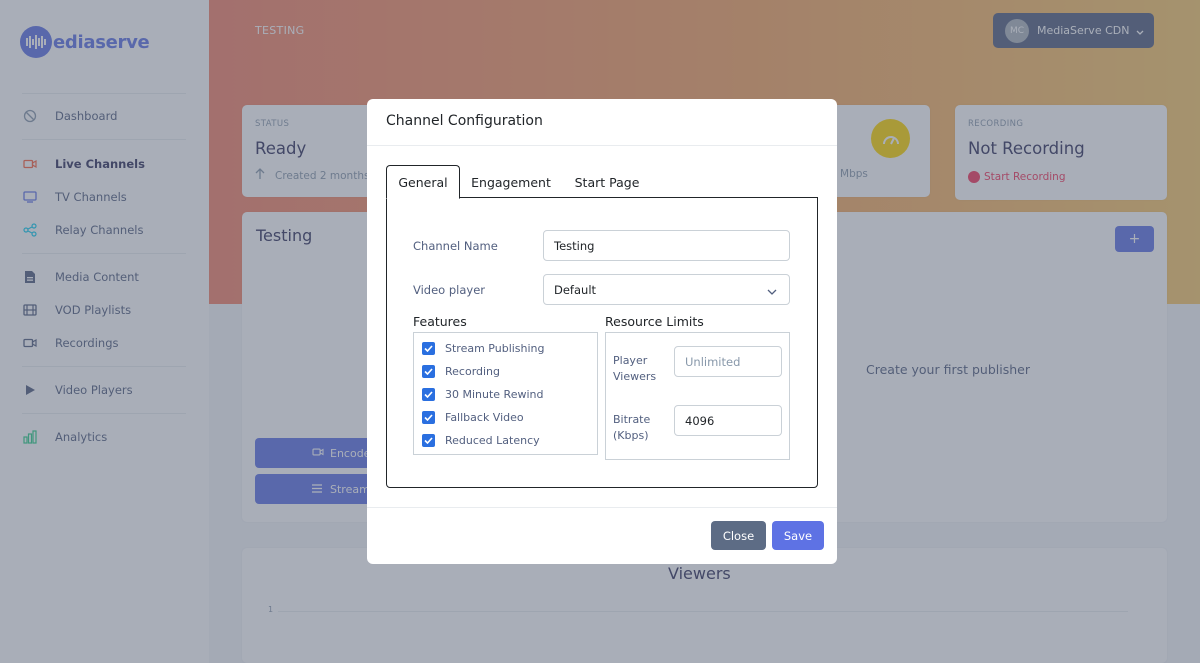  I want to click on feature-30-minute-rewind: 30 Minute Rewind, so click(482, 394).